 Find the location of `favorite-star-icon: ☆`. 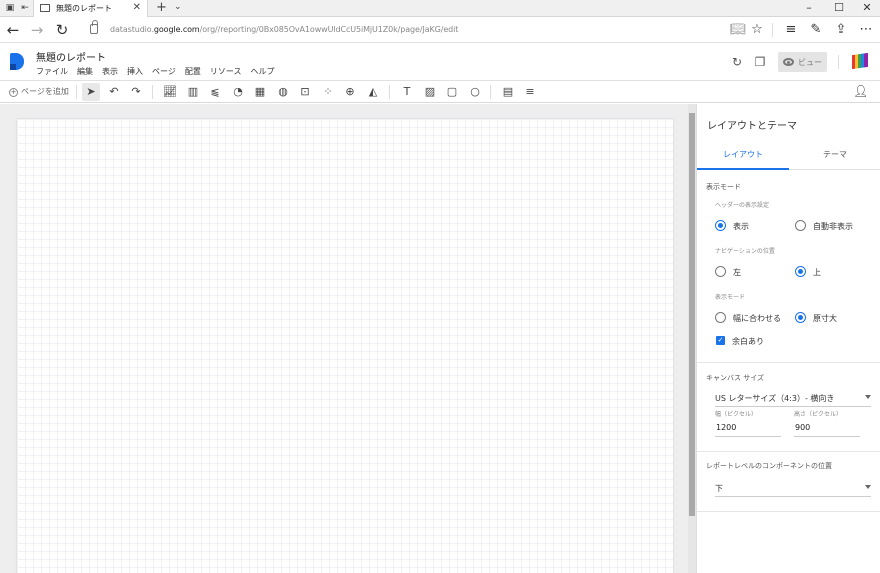

favorite-star-icon: ☆ is located at coordinates (757, 30).